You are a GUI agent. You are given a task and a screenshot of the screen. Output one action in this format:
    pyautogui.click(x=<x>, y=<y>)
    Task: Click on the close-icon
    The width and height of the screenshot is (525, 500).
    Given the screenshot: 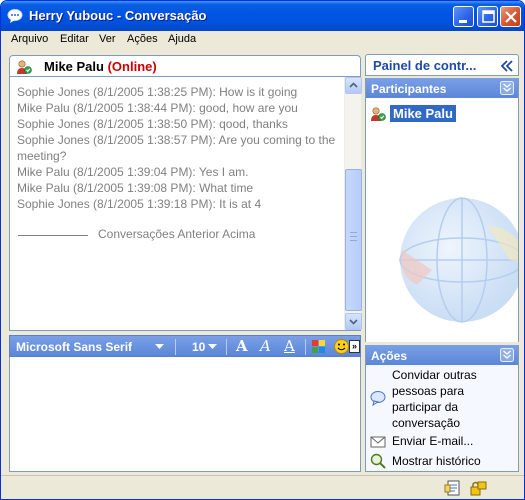 What is the action you would take?
    pyautogui.click(x=511, y=17)
    